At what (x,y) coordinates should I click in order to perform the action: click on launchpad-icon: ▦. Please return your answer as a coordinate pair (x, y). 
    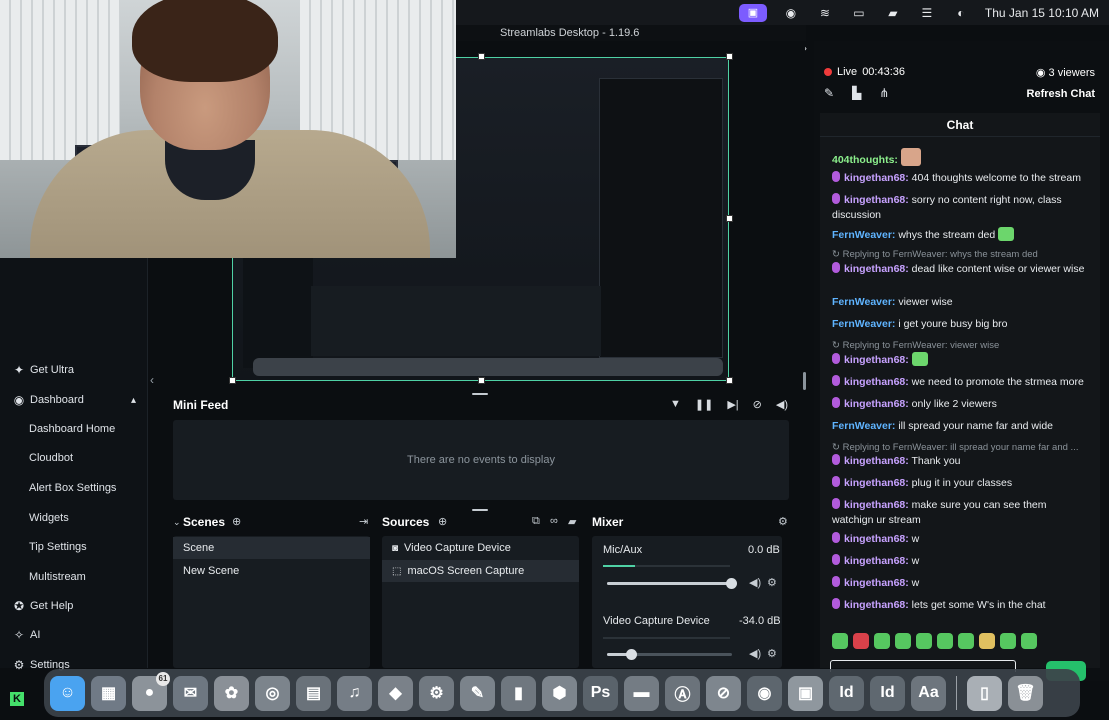
    Looking at the image, I should click on (108, 693).